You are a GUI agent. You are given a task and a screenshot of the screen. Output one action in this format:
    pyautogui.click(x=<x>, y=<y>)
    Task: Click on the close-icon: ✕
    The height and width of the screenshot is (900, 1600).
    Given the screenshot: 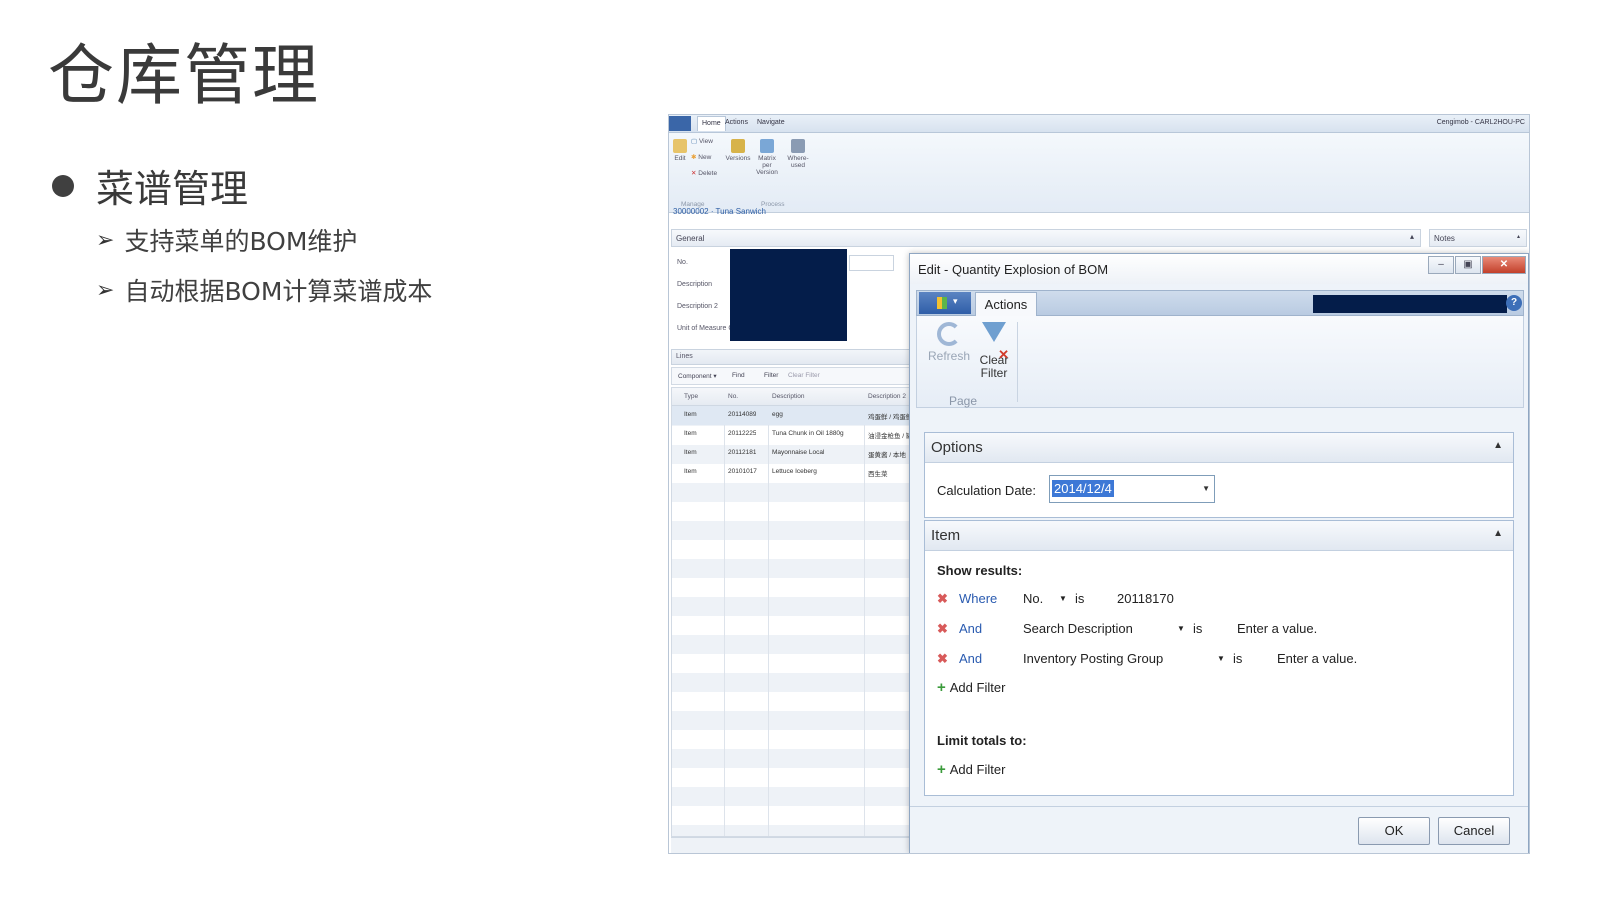 What is the action you would take?
    pyautogui.click(x=1504, y=265)
    